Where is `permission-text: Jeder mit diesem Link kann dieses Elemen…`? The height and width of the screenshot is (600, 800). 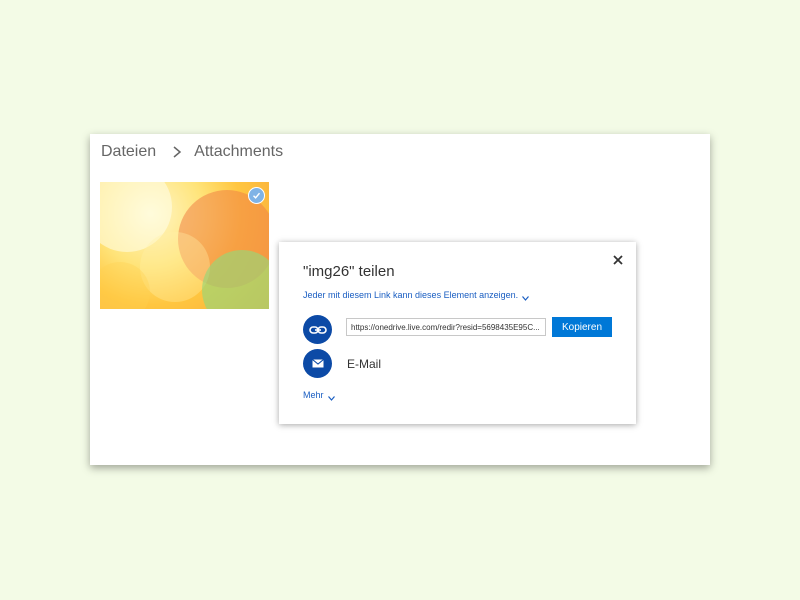
permission-text: Jeder mit diesem Link kann dieses Elemen… is located at coordinates (411, 295).